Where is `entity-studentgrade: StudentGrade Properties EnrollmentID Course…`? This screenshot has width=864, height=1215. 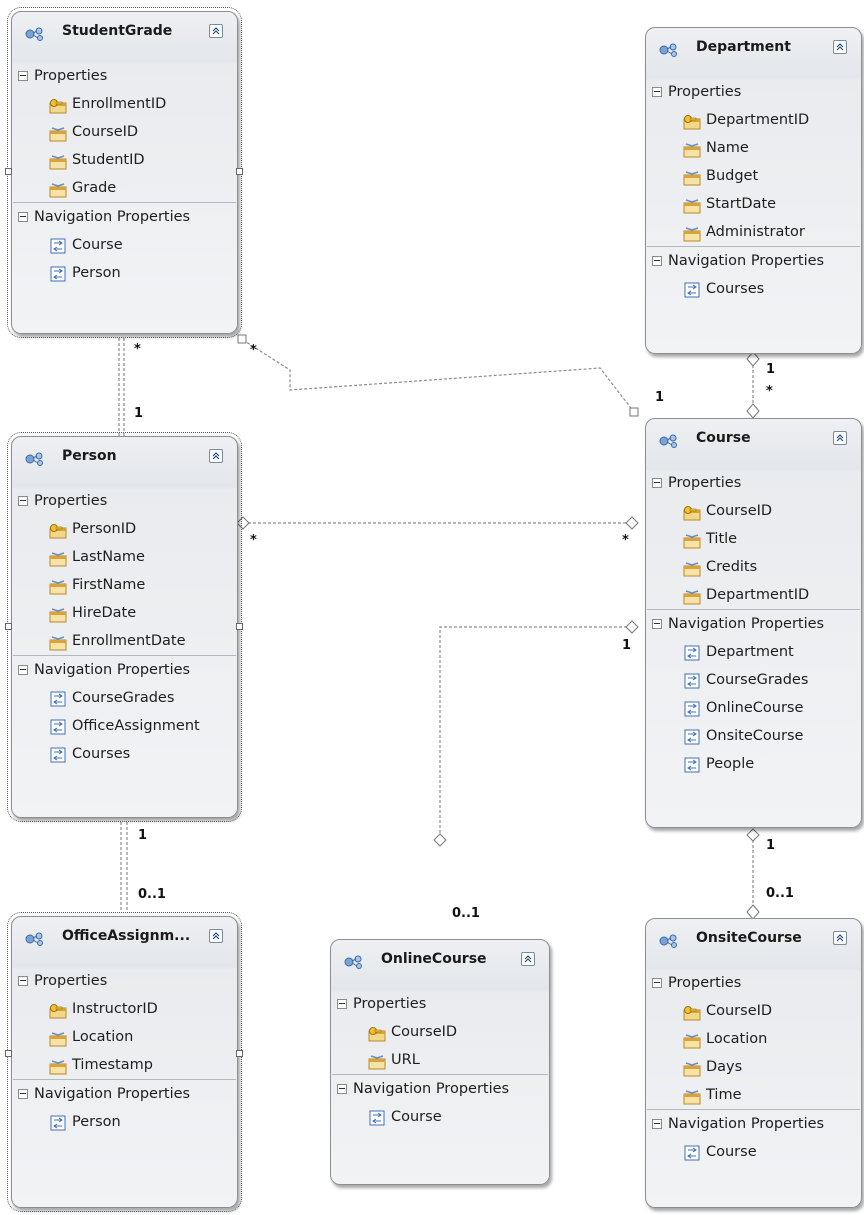 entity-studentgrade: StudentGrade Properties EnrollmentID Course… is located at coordinates (124, 172).